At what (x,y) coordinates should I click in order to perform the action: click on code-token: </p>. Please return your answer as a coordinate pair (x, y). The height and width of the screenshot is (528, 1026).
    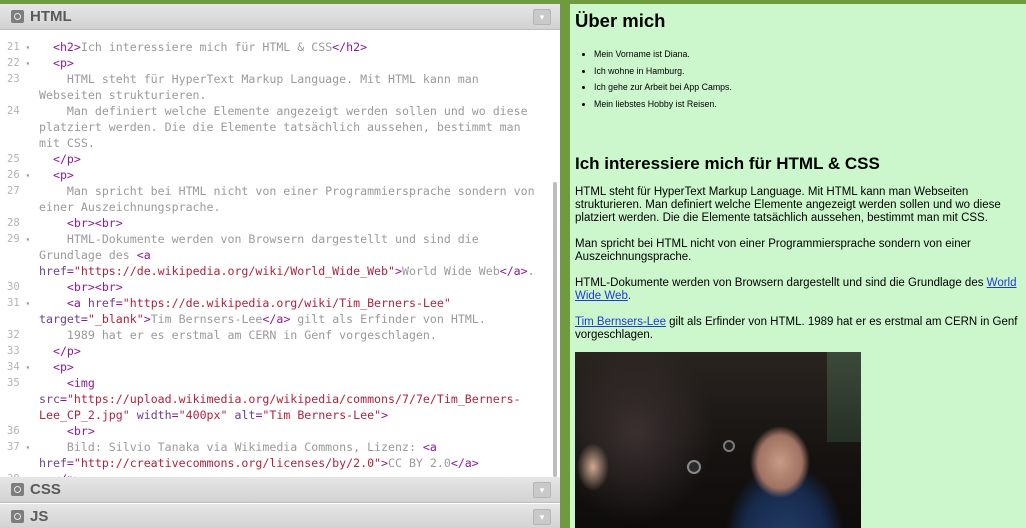
    Looking at the image, I should click on (66, 351).